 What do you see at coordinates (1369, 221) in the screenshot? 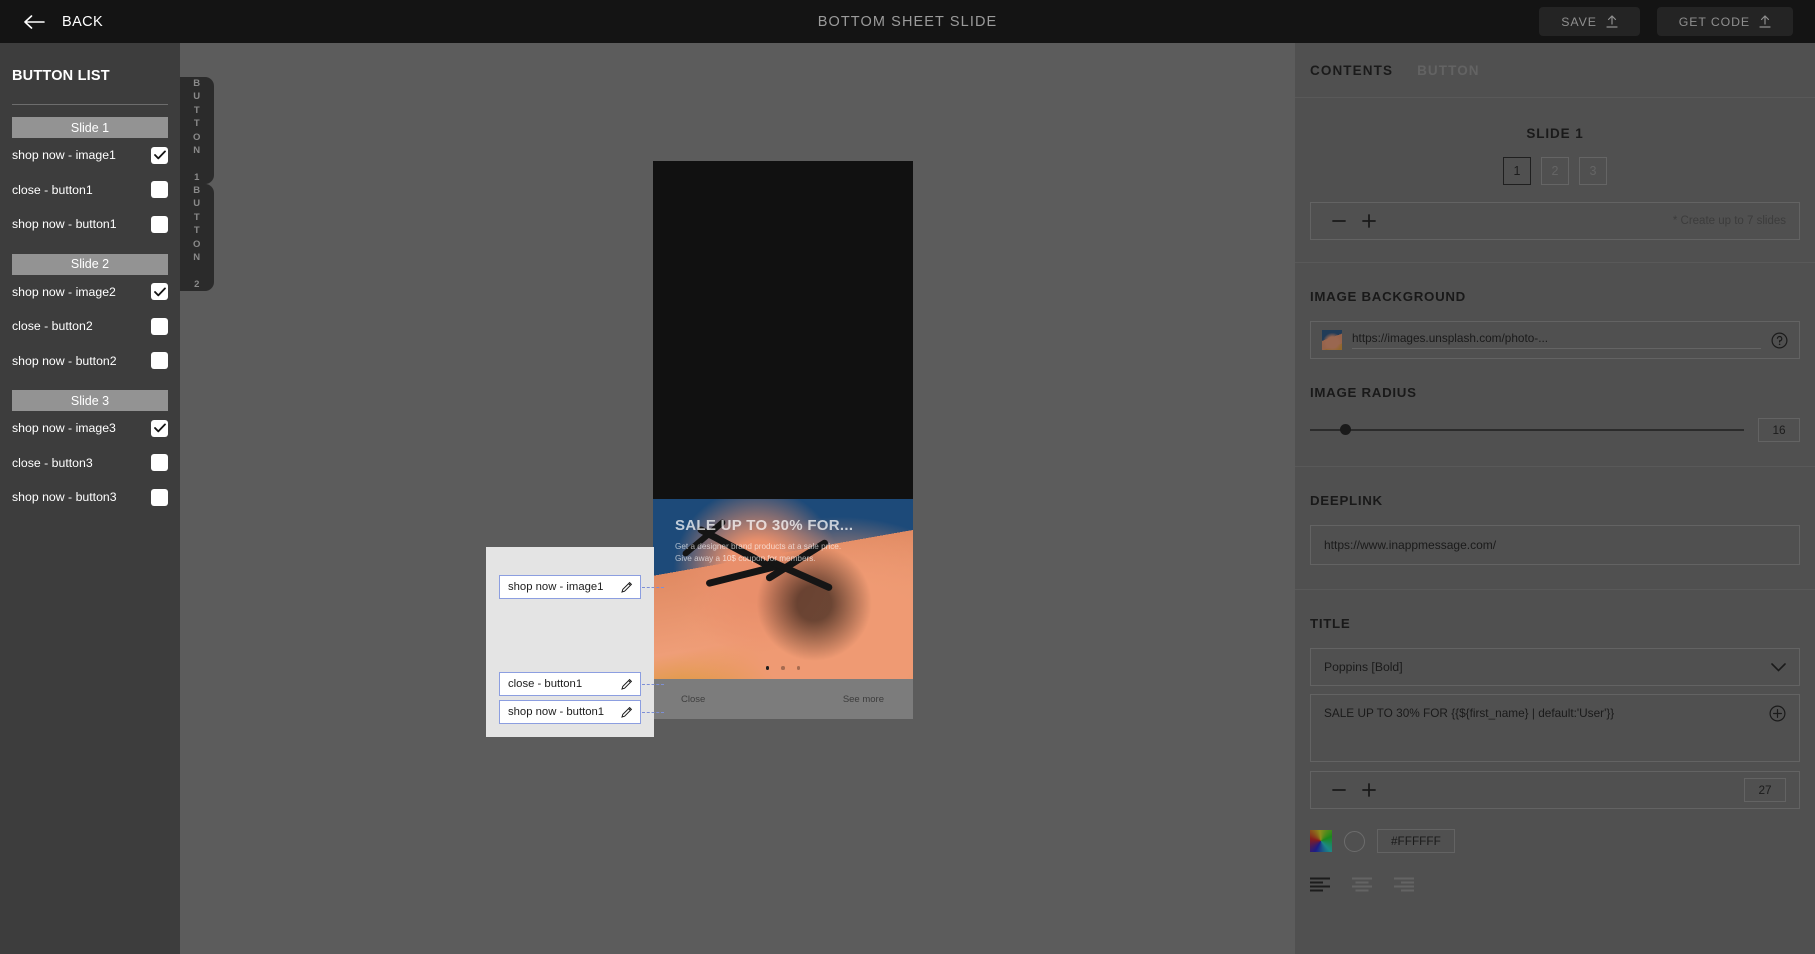
I see `slide-increment-button` at bounding box center [1369, 221].